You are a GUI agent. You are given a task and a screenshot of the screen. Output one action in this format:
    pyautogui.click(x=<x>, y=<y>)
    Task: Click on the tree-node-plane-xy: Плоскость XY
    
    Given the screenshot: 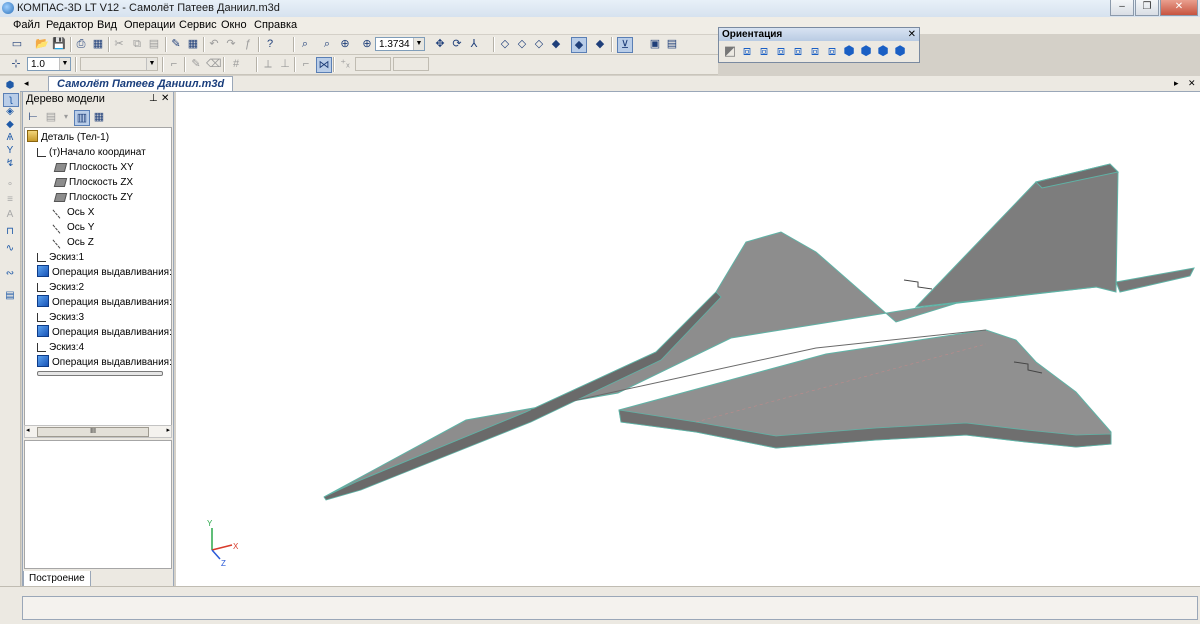 What is the action you would take?
    pyautogui.click(x=93, y=167)
    